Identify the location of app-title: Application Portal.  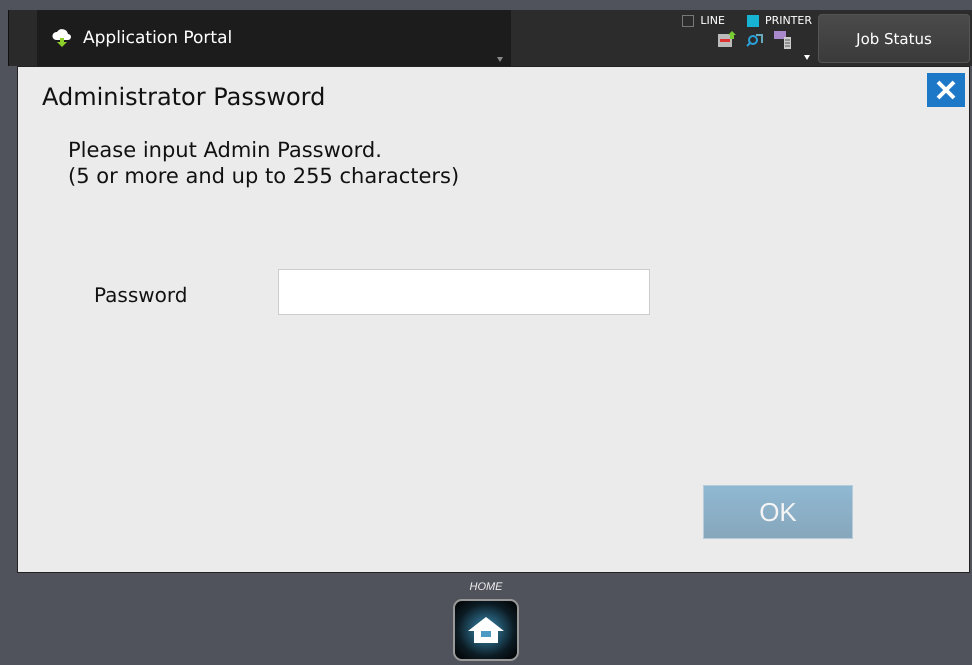
(157, 38).